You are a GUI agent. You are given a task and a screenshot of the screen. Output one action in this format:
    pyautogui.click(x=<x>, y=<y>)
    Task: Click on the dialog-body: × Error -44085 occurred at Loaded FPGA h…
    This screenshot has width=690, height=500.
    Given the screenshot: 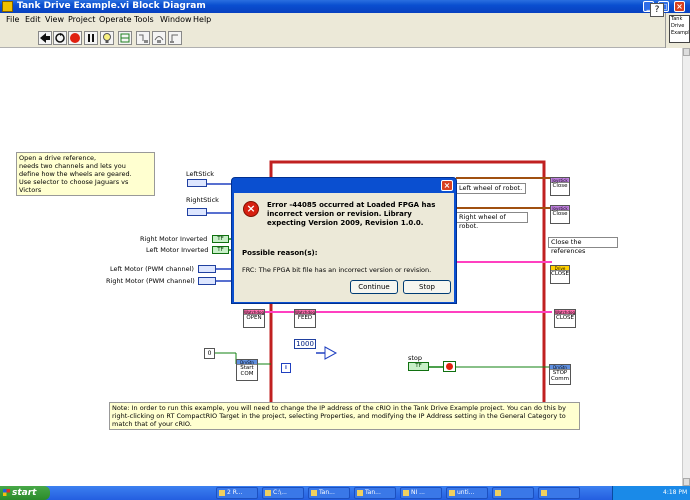 What is the action you would take?
    pyautogui.click(x=344, y=247)
    